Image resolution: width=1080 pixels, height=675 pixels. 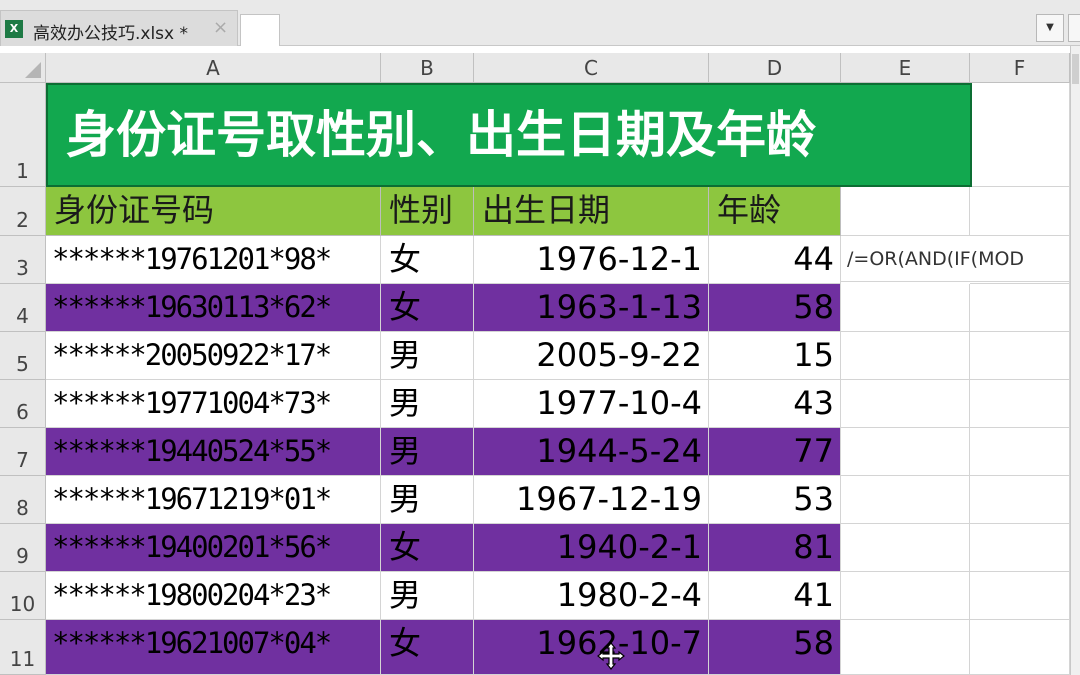 I want to click on age-cell: 53, so click(x=775, y=500).